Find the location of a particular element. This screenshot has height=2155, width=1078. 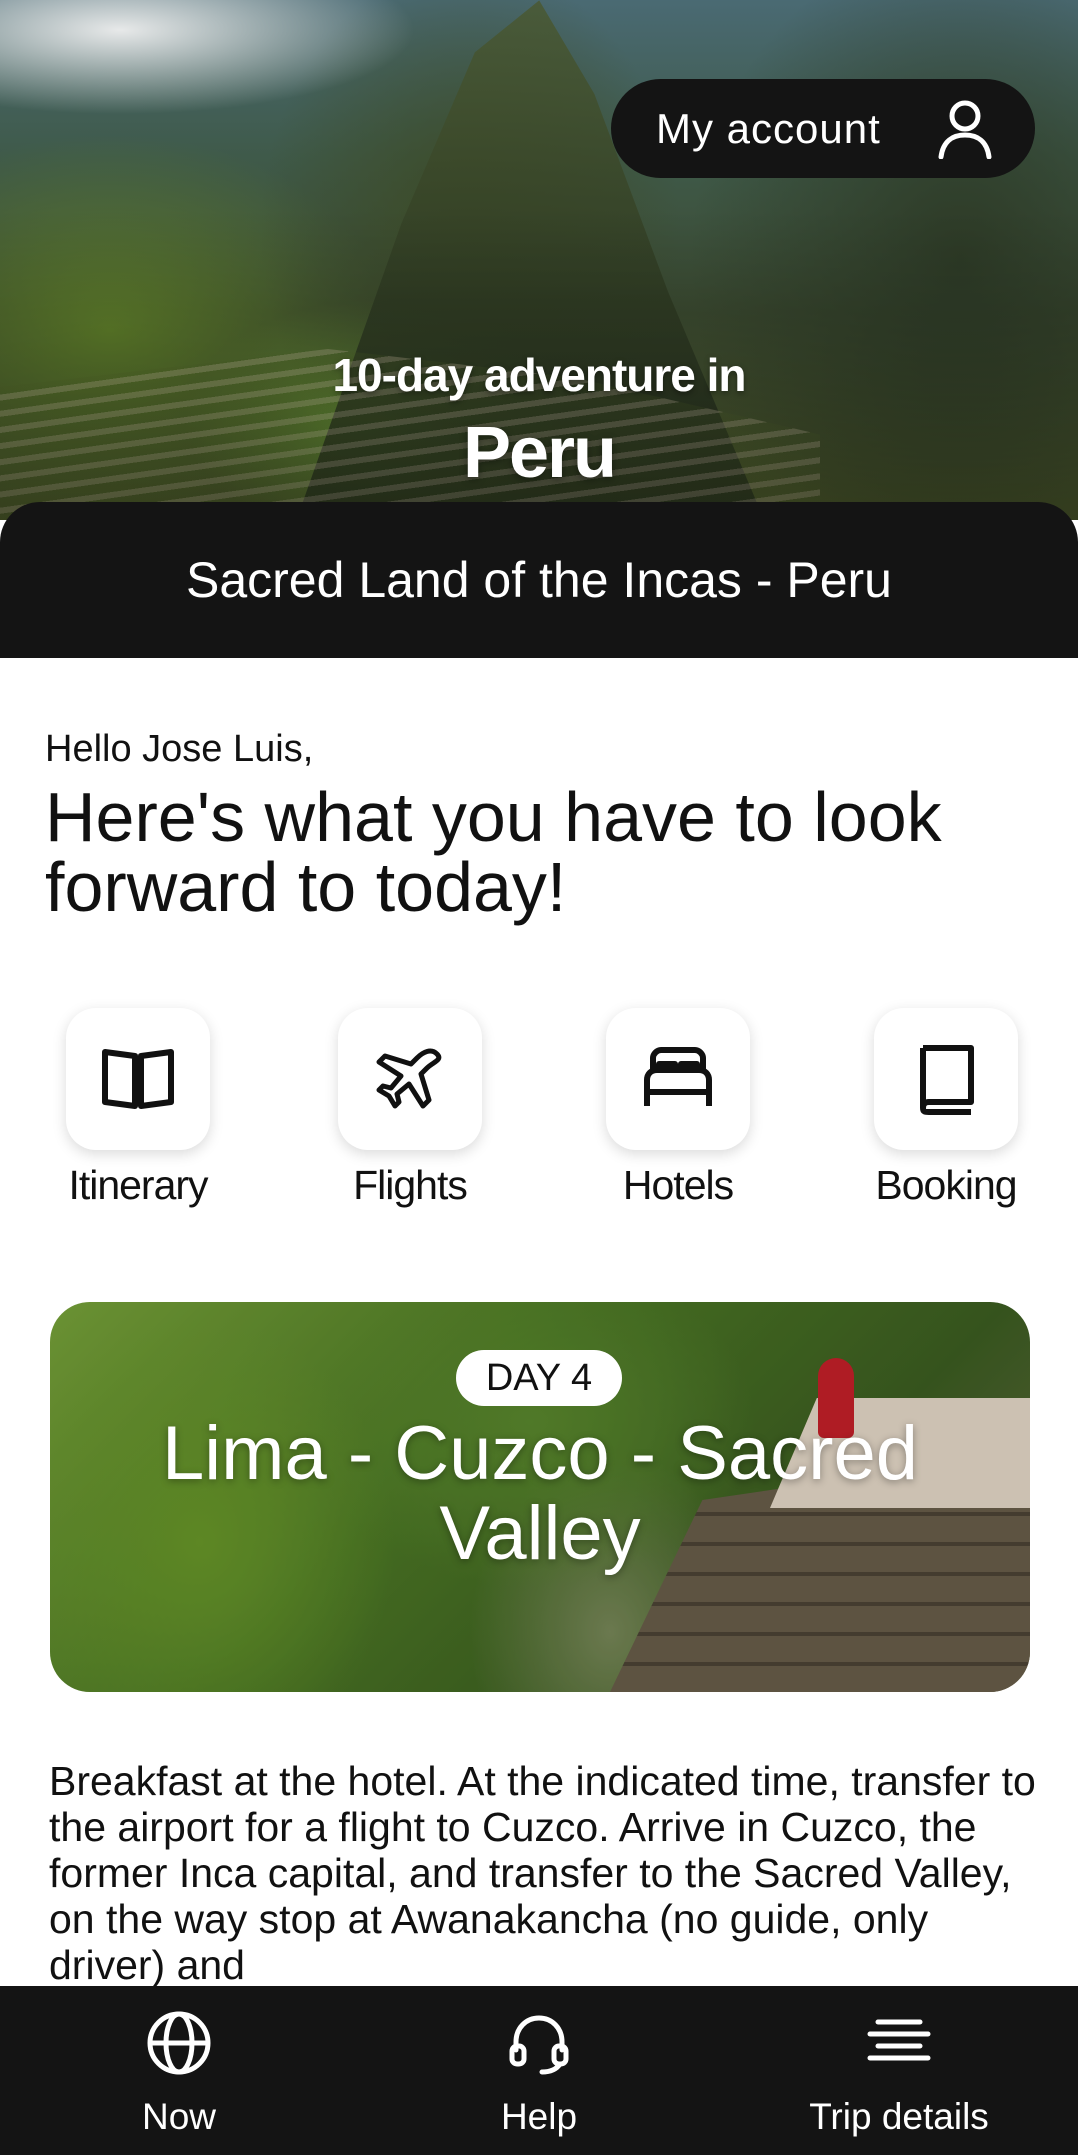

menu-lines-icon is located at coordinates (899, 2040).